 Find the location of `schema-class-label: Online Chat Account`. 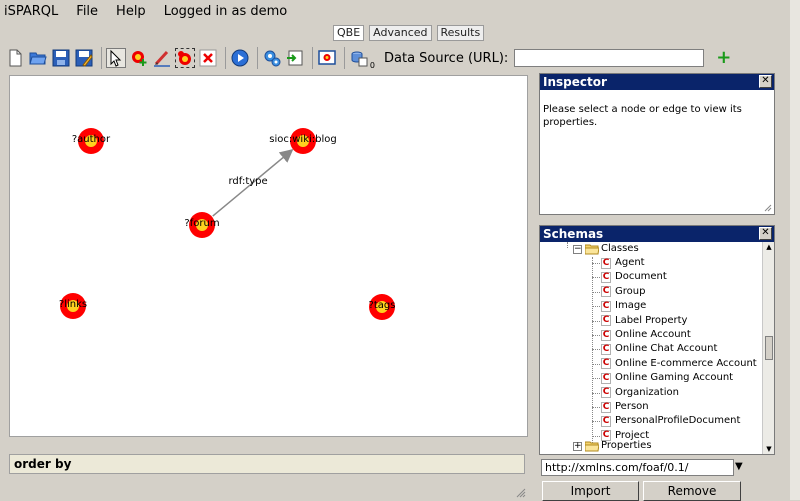

schema-class-label: Online Chat Account is located at coordinates (666, 349).